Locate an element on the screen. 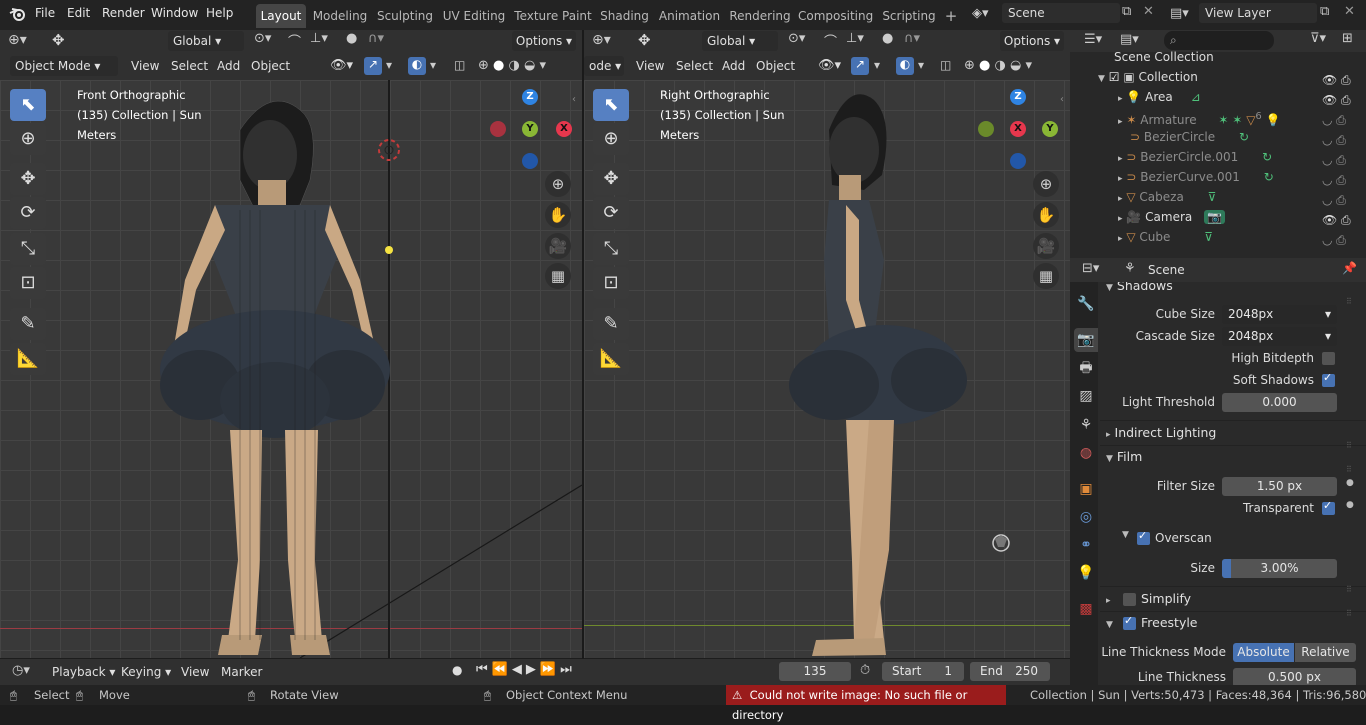  pivot-icon: ⊙▾ is located at coordinates (802, 38).